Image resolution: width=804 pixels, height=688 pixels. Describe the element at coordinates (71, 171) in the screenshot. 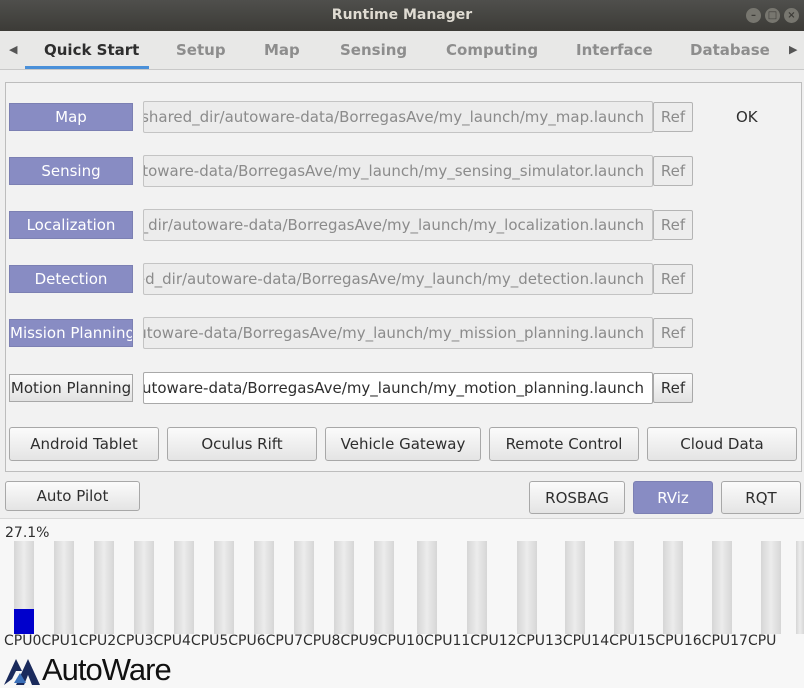

I see `sensing-button: Sensing` at that location.